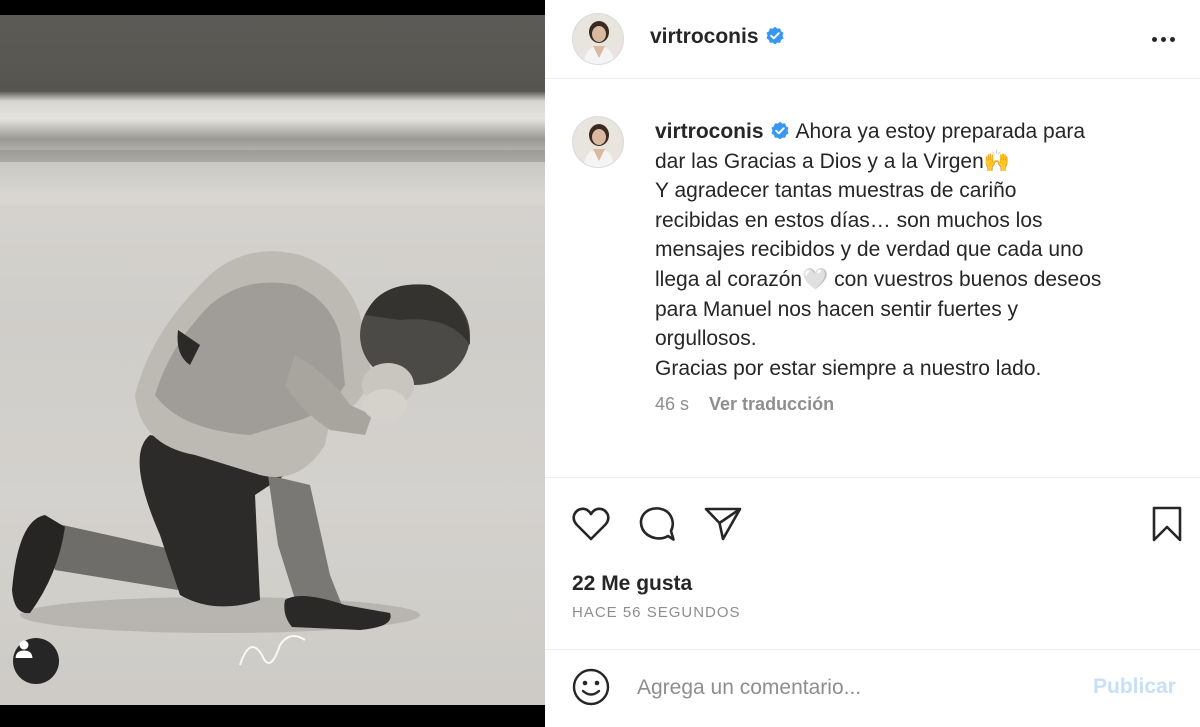  I want to click on bookmark-icon, so click(1167, 524).